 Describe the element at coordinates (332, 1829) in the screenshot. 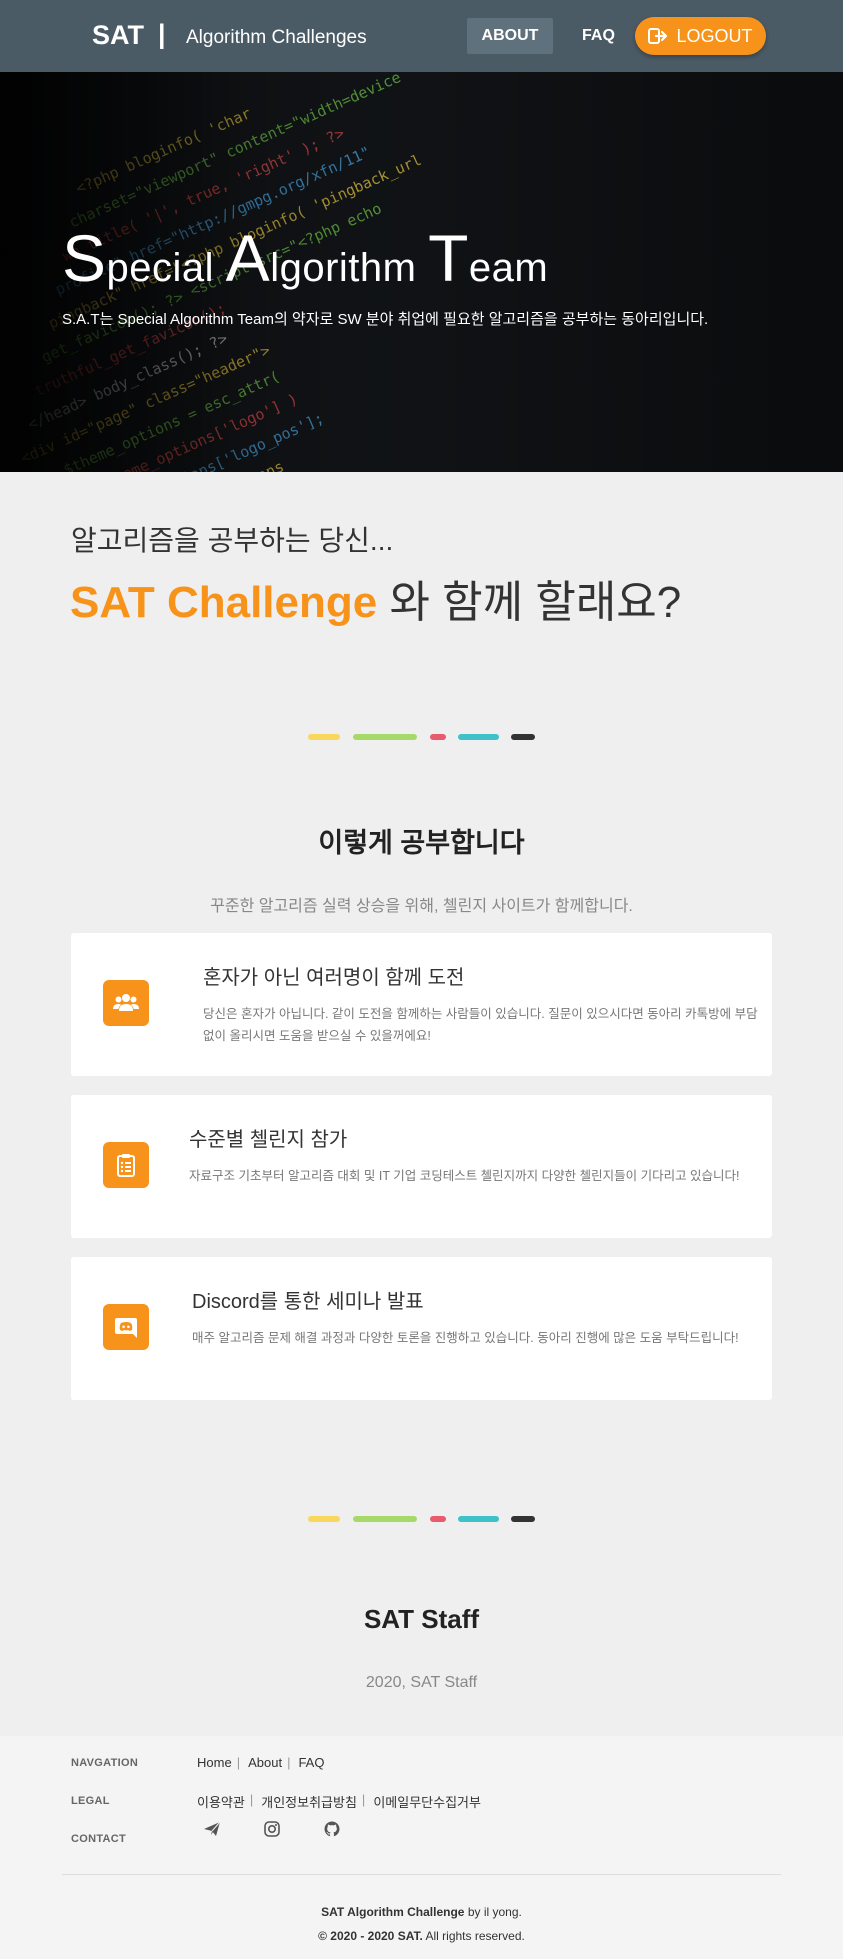

I see `github-icon` at that location.